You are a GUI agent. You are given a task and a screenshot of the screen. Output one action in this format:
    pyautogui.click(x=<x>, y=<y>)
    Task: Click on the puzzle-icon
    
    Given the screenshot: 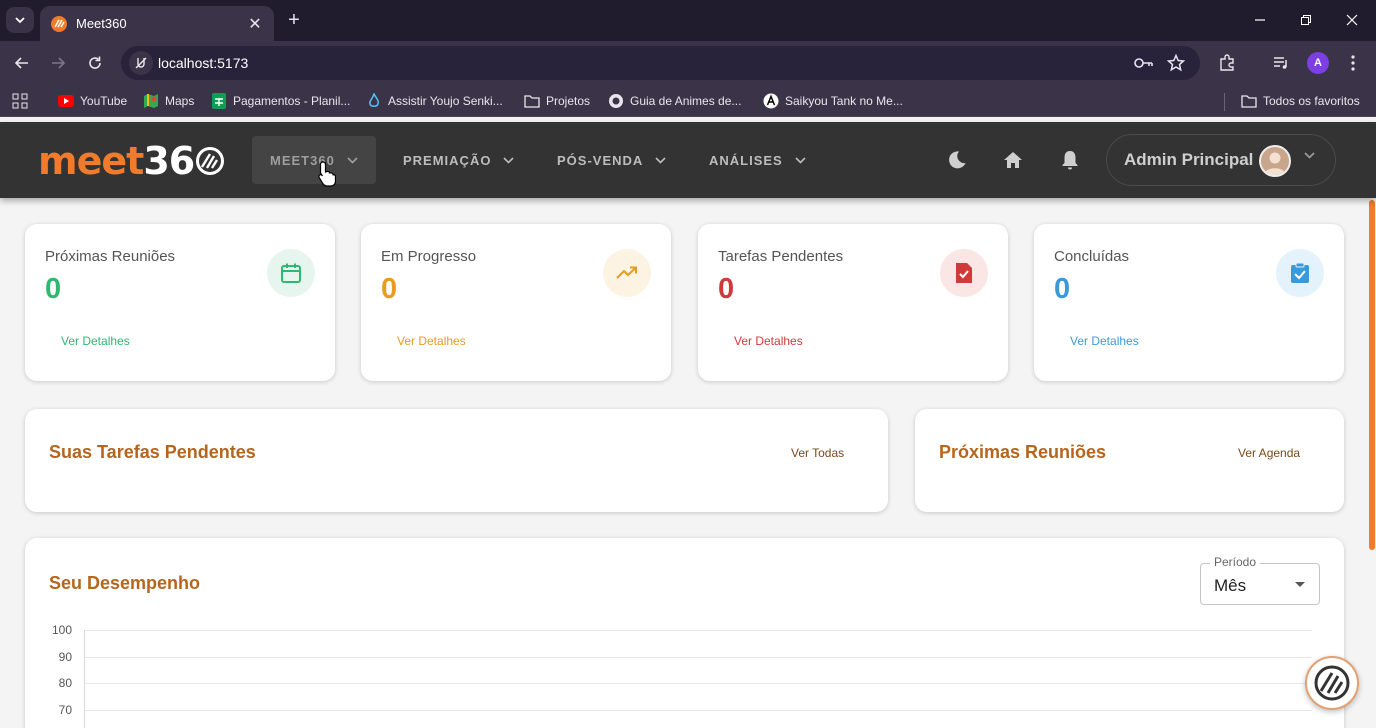 What is the action you would take?
    pyautogui.click(x=1227, y=62)
    